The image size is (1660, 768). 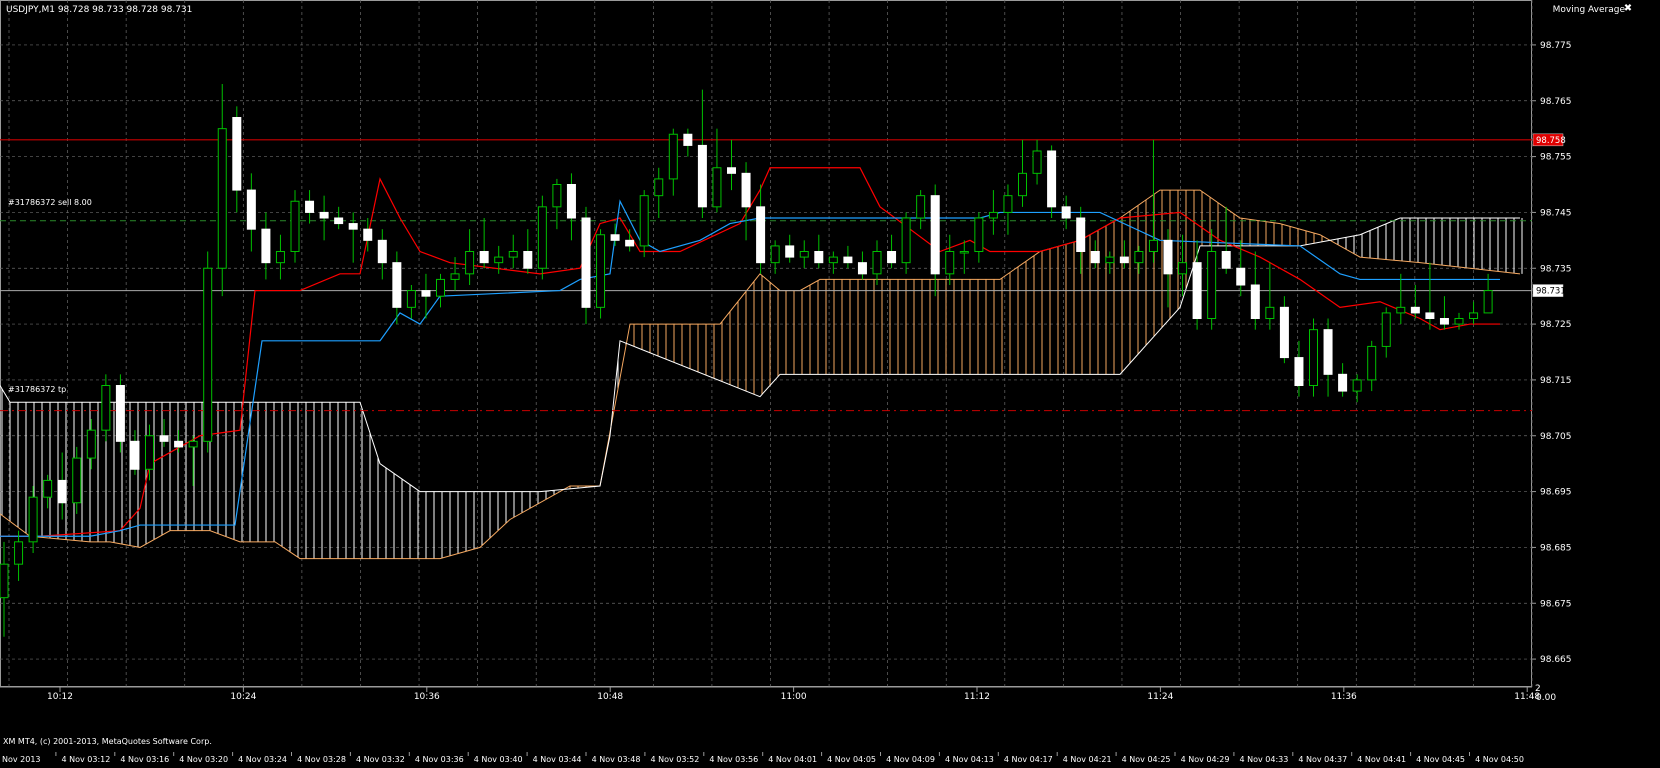 What do you see at coordinates (50, 202) in the screenshot?
I see `sell-order-label: #31786372 sell 8.00` at bounding box center [50, 202].